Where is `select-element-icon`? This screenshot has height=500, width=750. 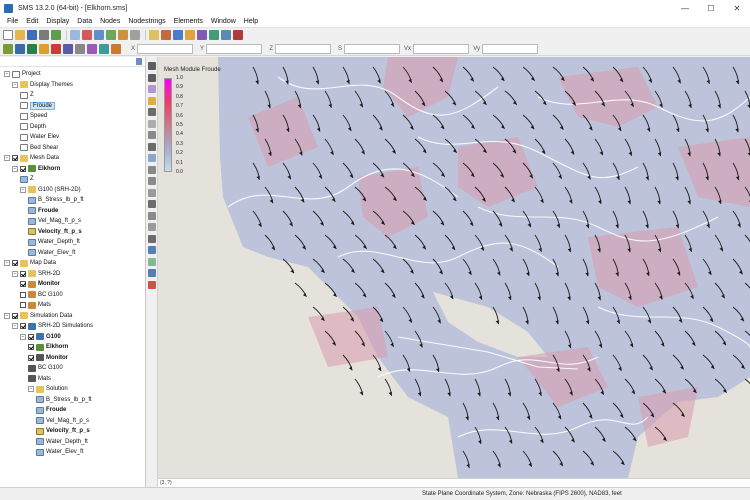
select-element-icon is located at coordinates (152, 123).